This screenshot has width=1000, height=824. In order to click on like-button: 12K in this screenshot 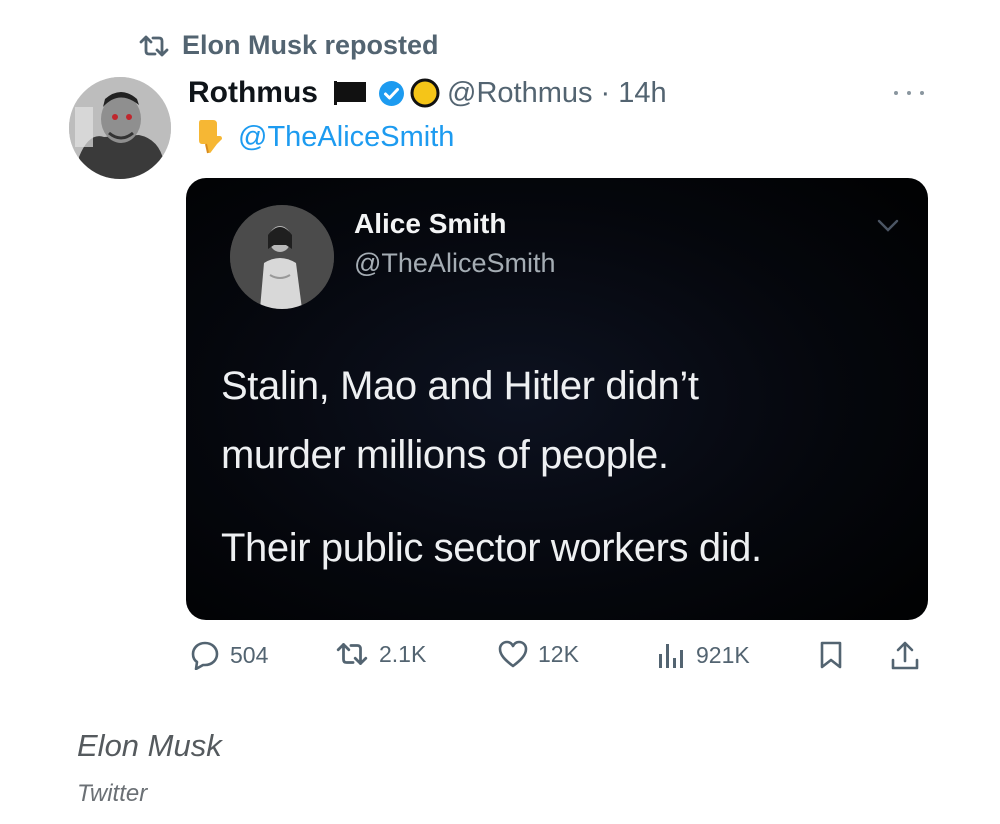, I will do `click(538, 654)`.